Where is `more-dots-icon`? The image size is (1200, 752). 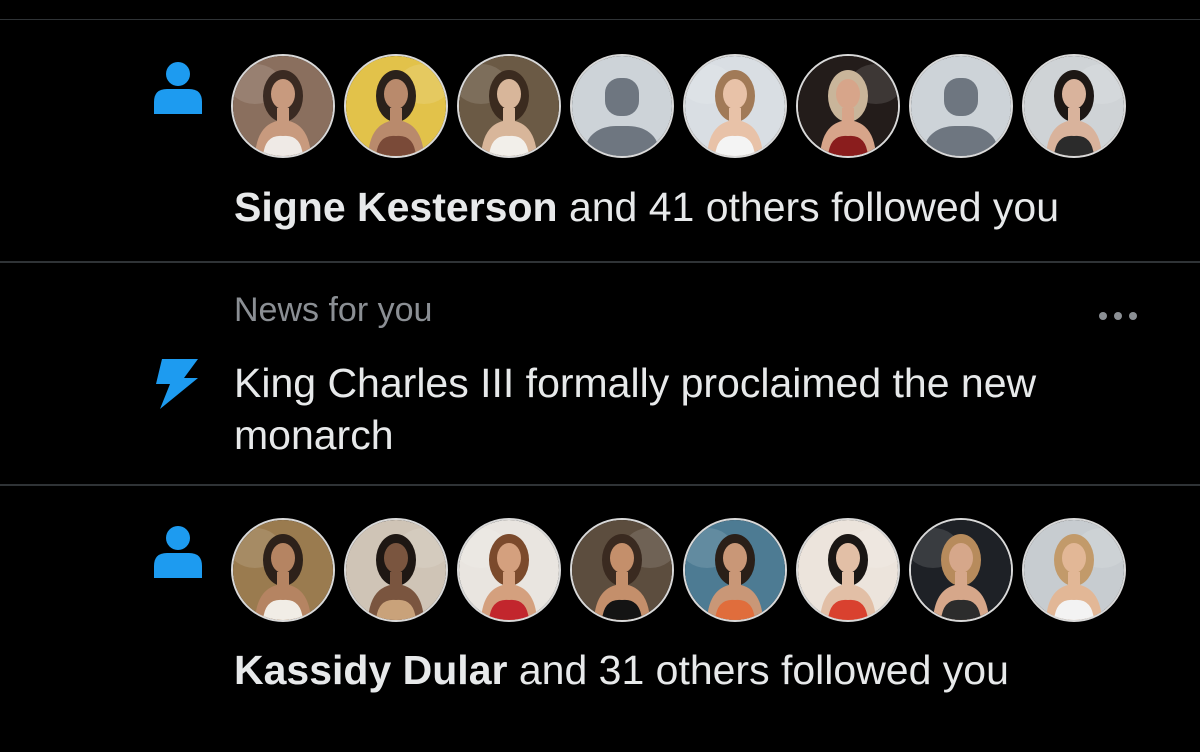 more-dots-icon is located at coordinates (1118, 316).